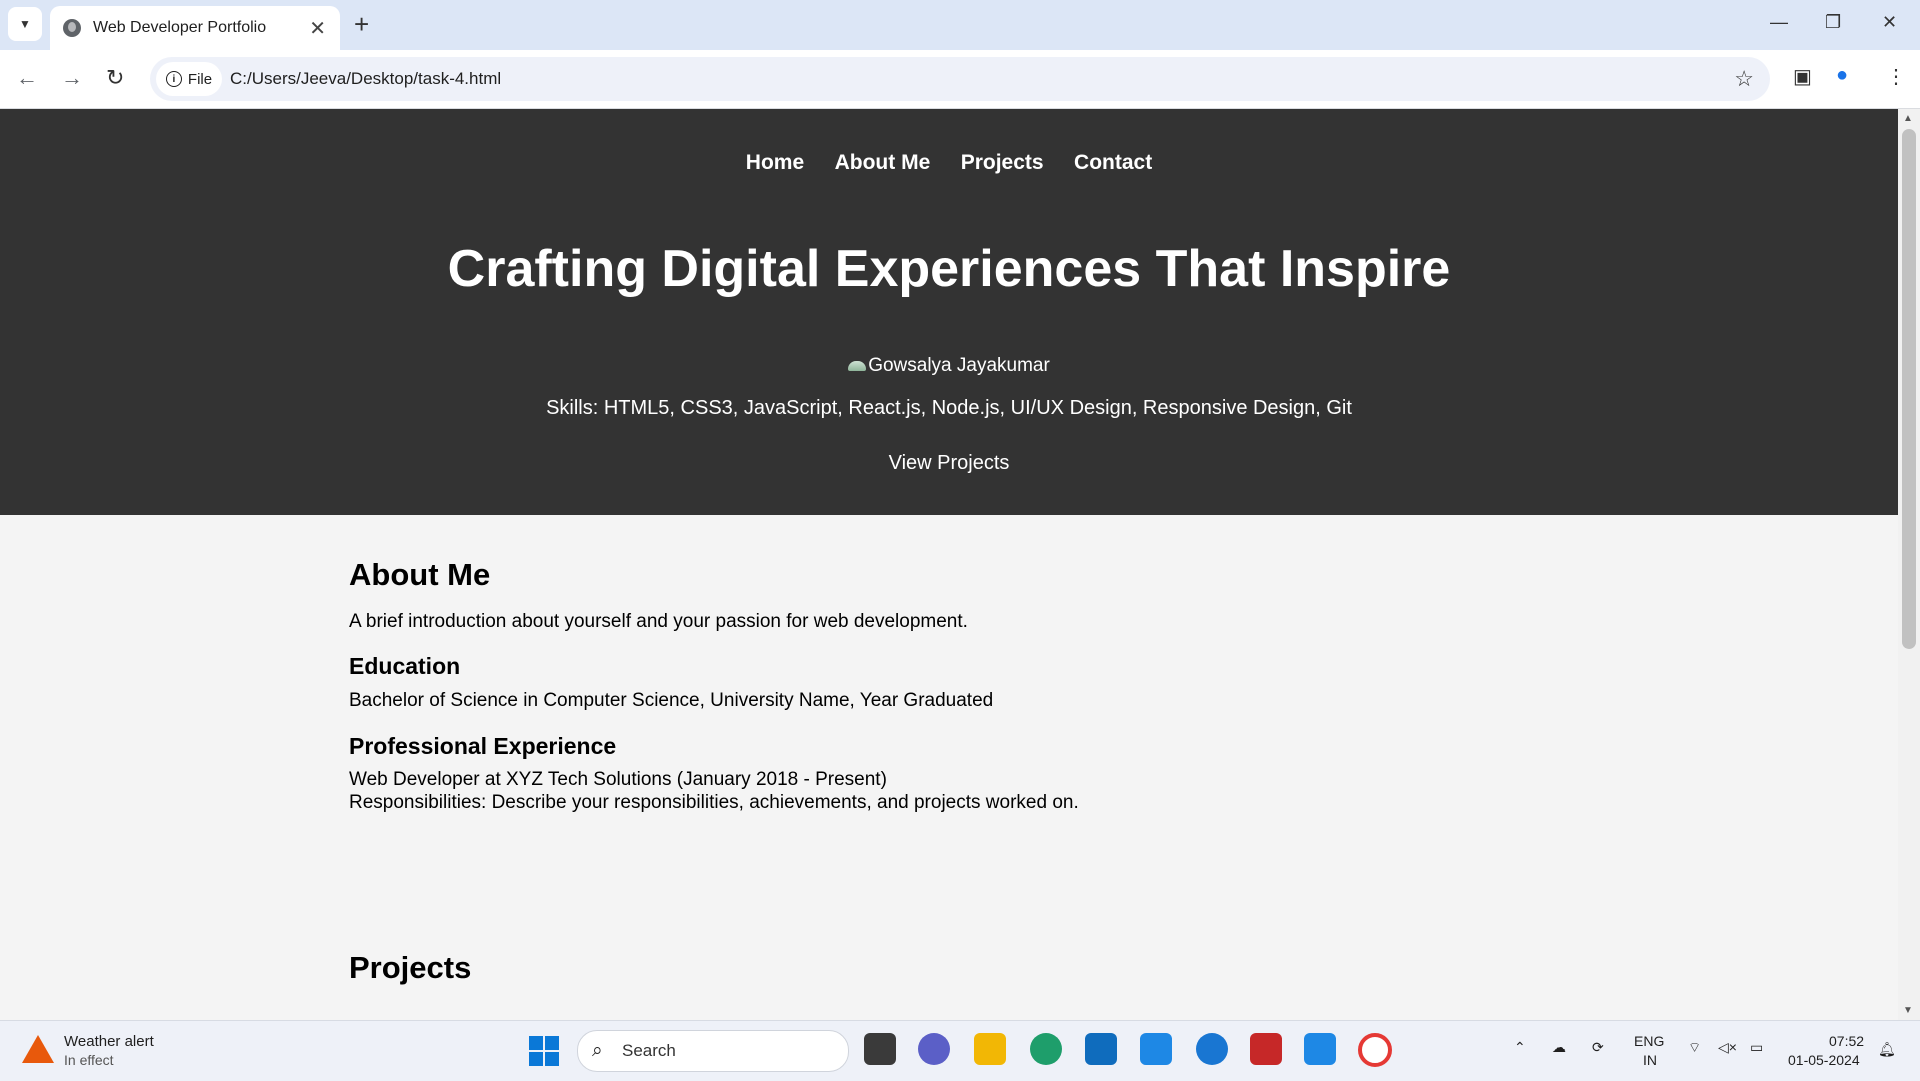  Describe the element at coordinates (1266, 1049) in the screenshot. I see `mcafee-icon` at that location.